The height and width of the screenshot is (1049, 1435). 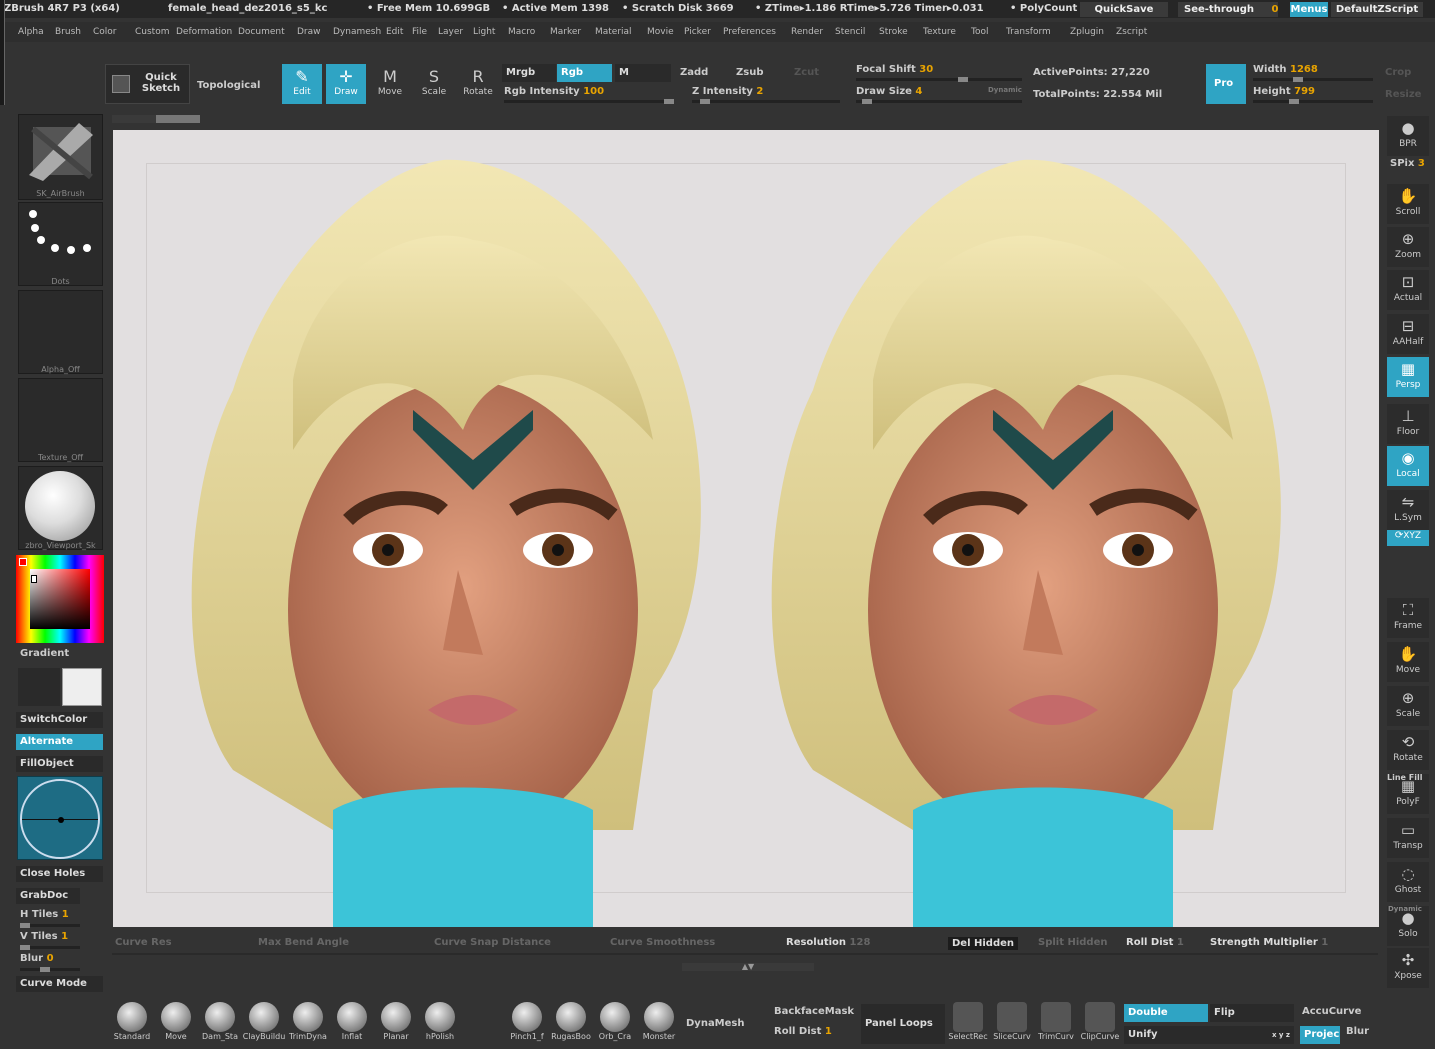 What do you see at coordinates (1408, 290) in the screenshot?
I see `actual-view-button: ⊡ Actual` at bounding box center [1408, 290].